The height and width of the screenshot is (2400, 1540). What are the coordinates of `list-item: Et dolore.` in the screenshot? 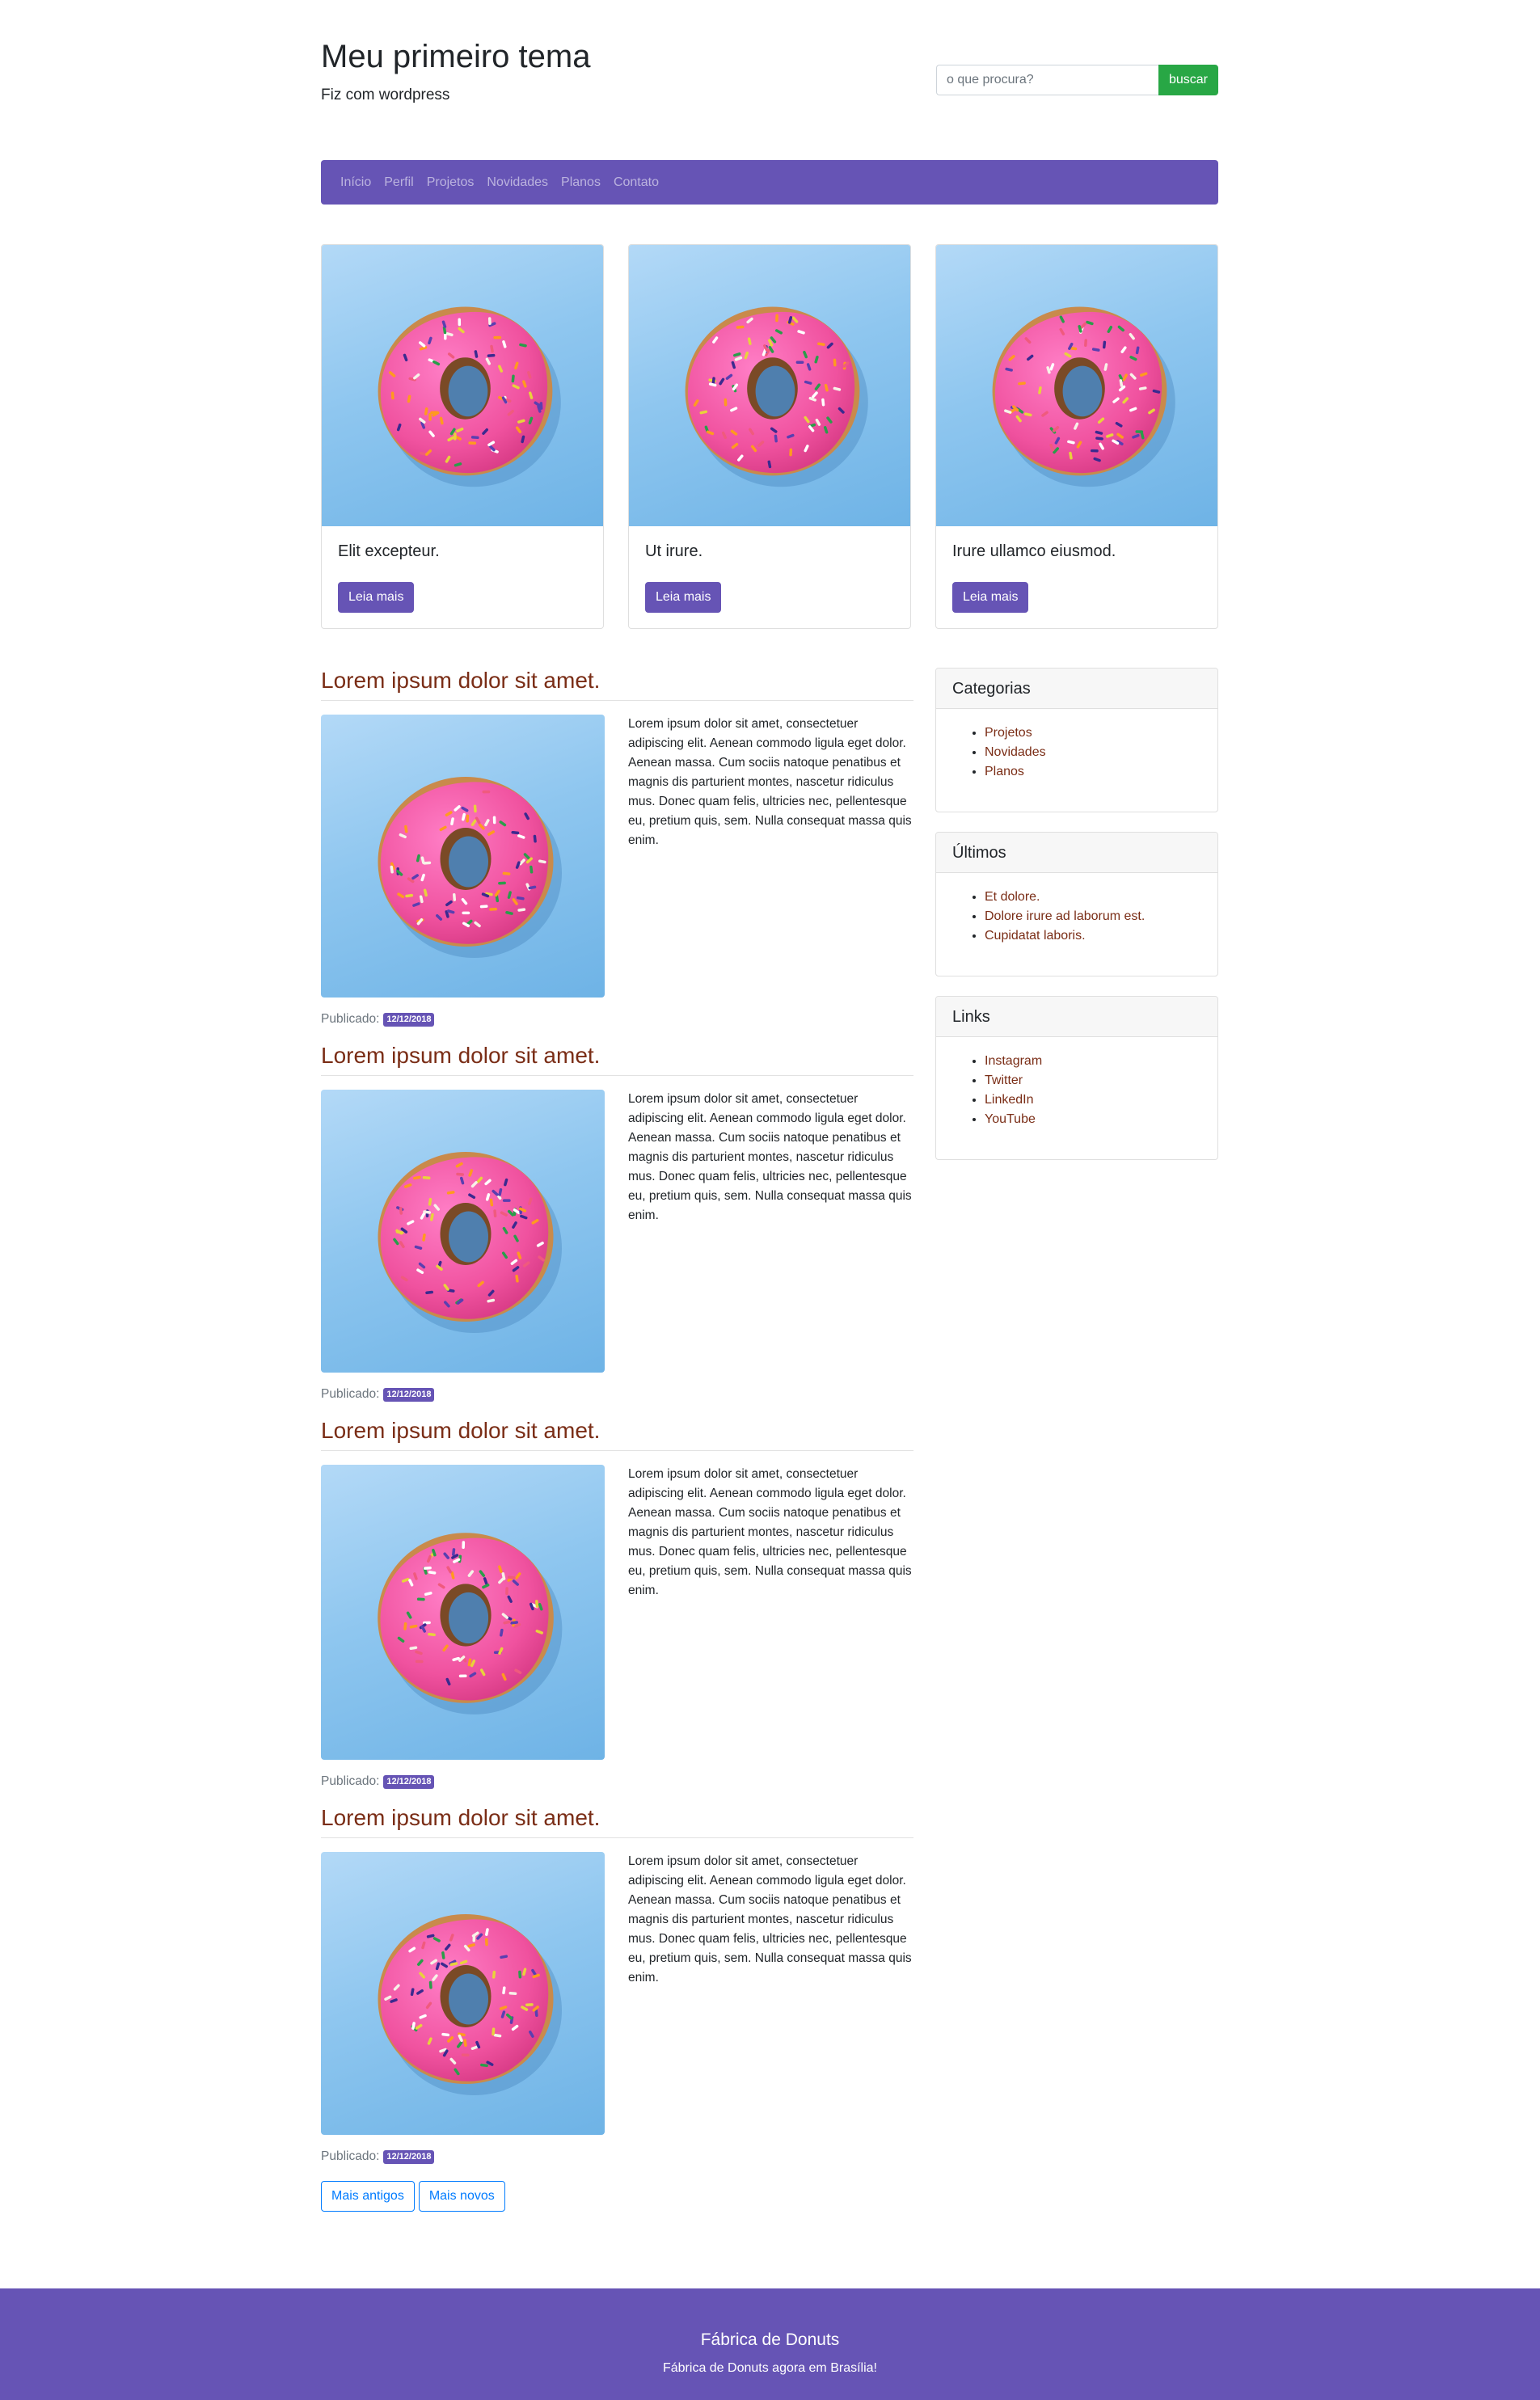 It's located at (1093, 897).